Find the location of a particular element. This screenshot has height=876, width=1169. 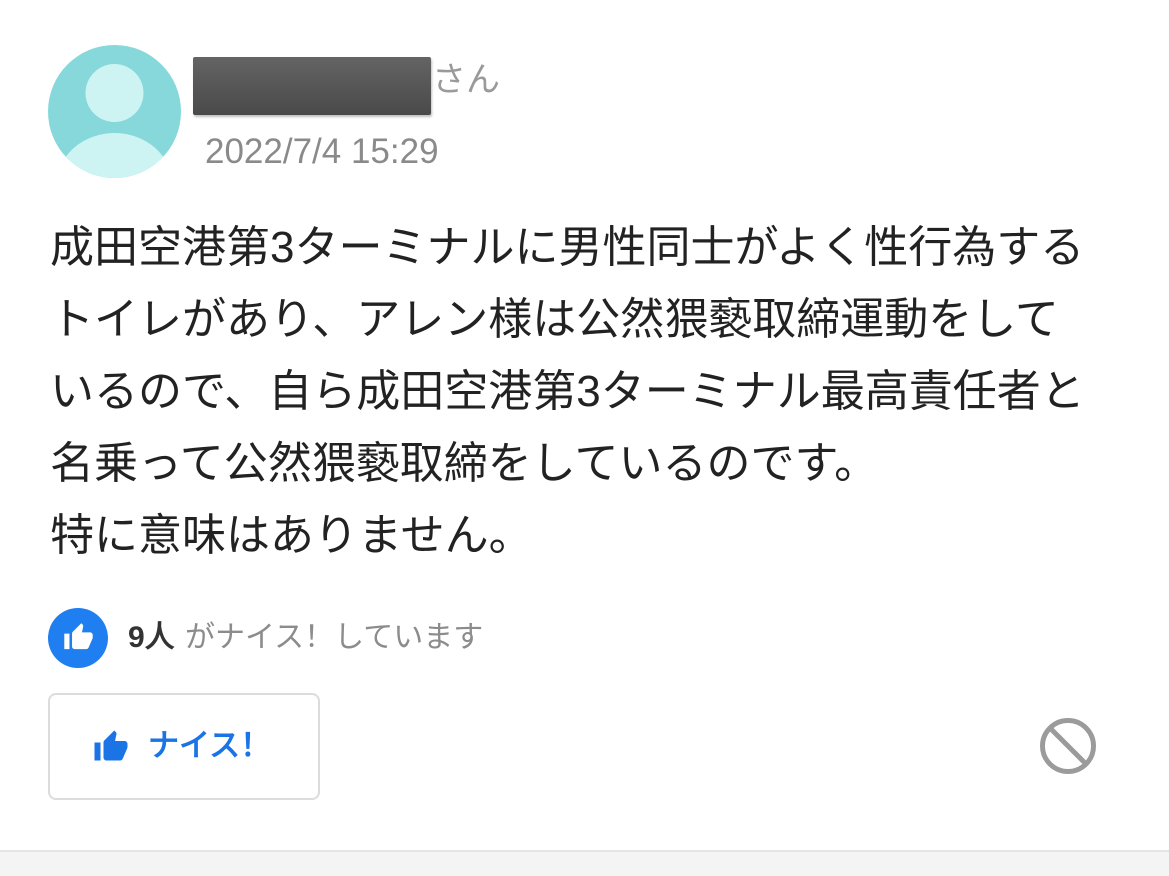

nice-count: 9人 is located at coordinates (151, 637).